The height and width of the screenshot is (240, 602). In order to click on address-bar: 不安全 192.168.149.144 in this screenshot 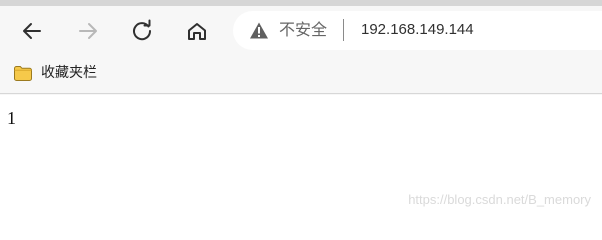, I will do `click(417, 30)`.